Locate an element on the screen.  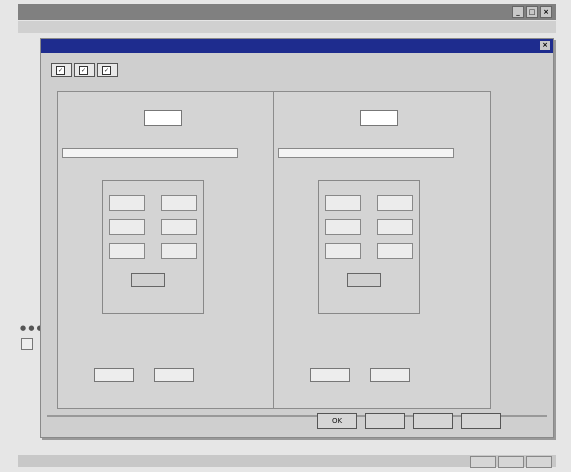
minimize-icon: _ is located at coordinates (518, 12).